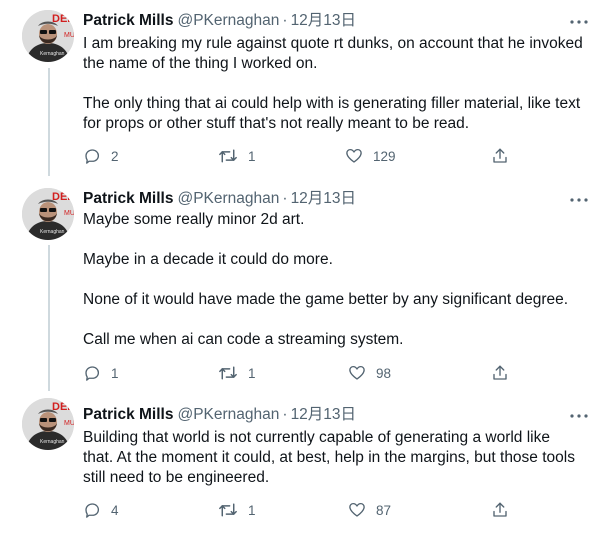 This screenshot has height=538, width=609. Describe the element at coordinates (303, 373) in the screenshot. I see `tweet-actions: 1 1 98` at that location.